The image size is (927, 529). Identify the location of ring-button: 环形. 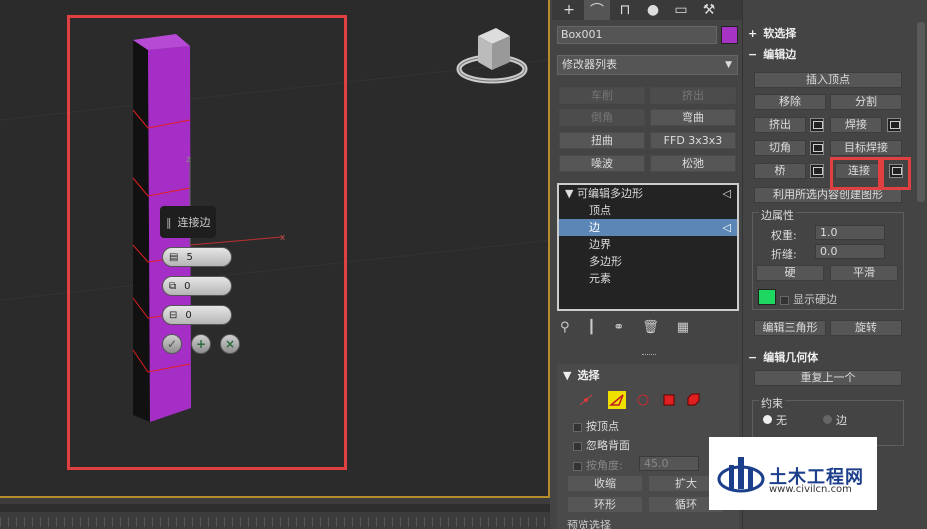
(605, 504).